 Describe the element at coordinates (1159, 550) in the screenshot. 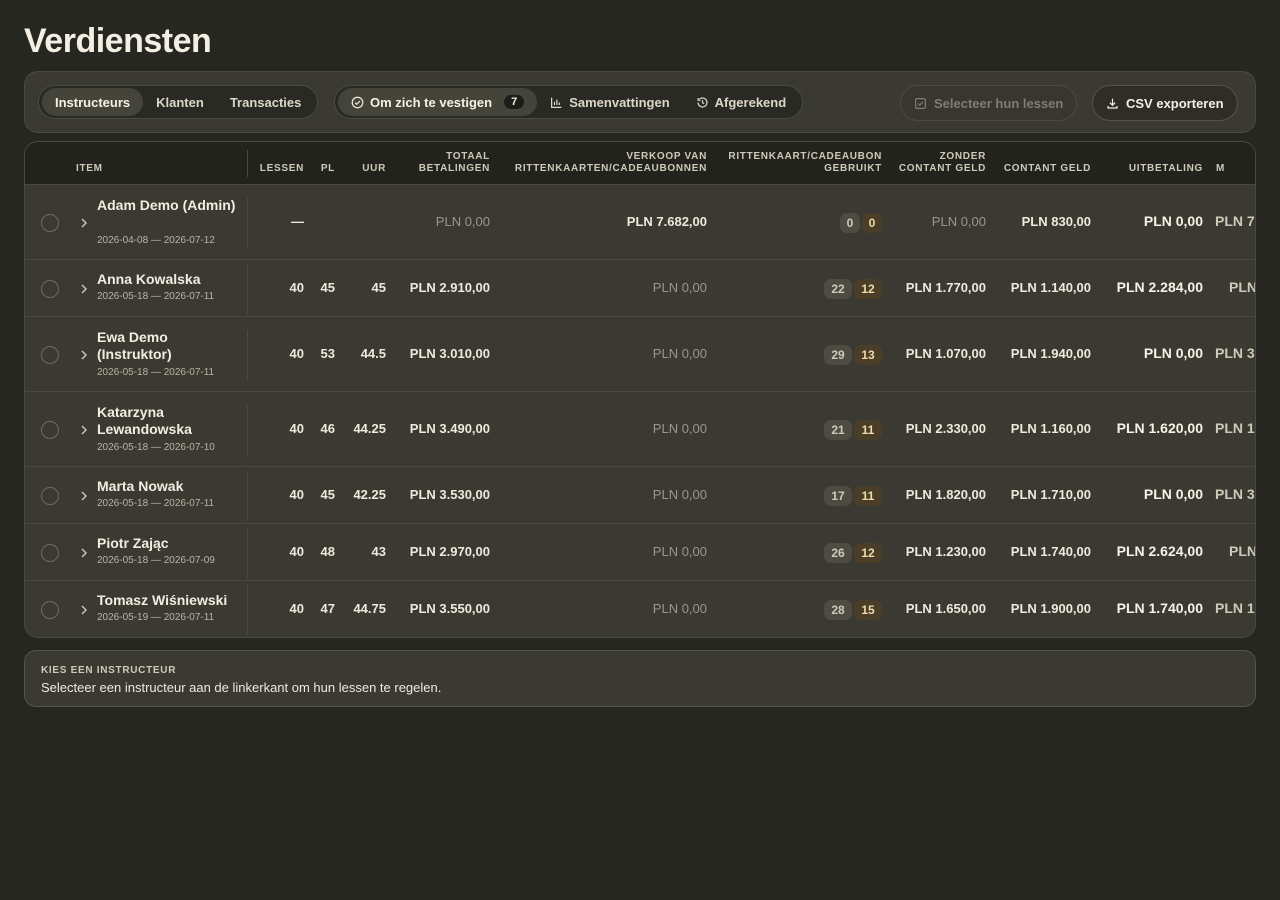

I see `uitbetaling-value: PLN 2.624,00` at that location.